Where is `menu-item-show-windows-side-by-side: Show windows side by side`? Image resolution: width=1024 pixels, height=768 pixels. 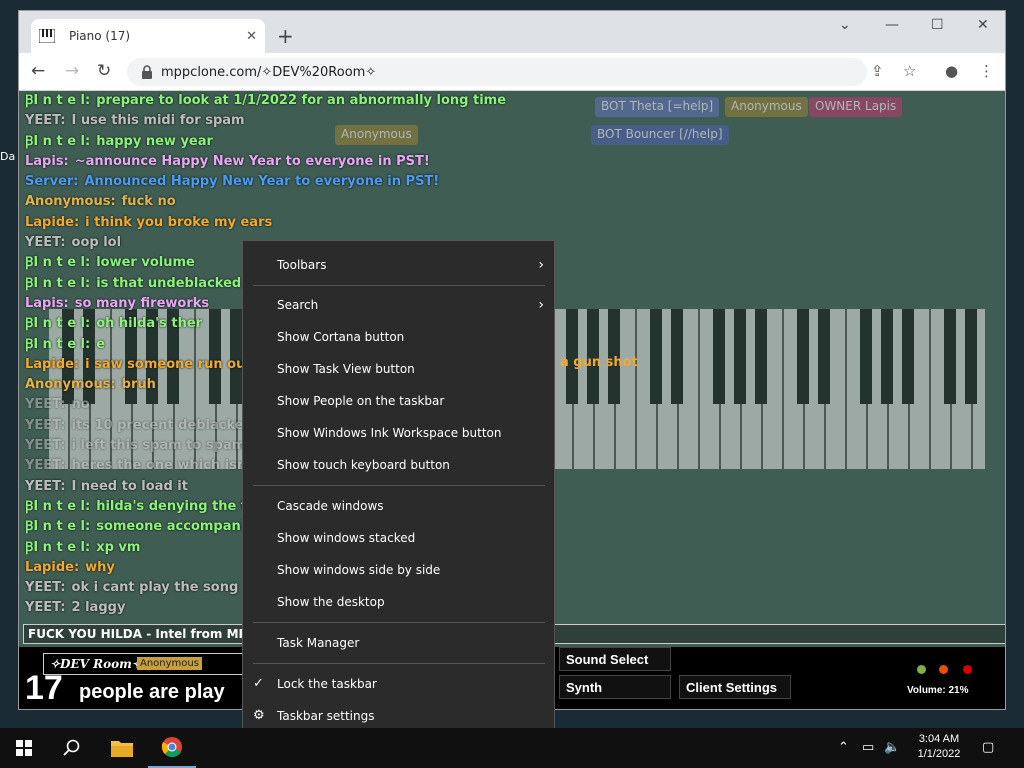 menu-item-show-windows-side-by-side: Show windows side by side is located at coordinates (398, 570).